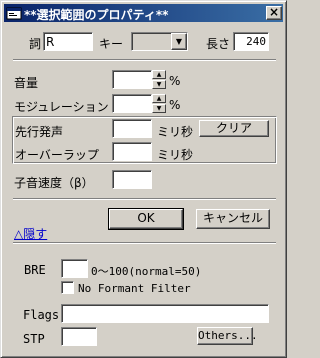 The width and height of the screenshot is (320, 358). What do you see at coordinates (96, 15) in the screenshot?
I see `window-title: **選択範囲のプロパティ**` at bounding box center [96, 15].